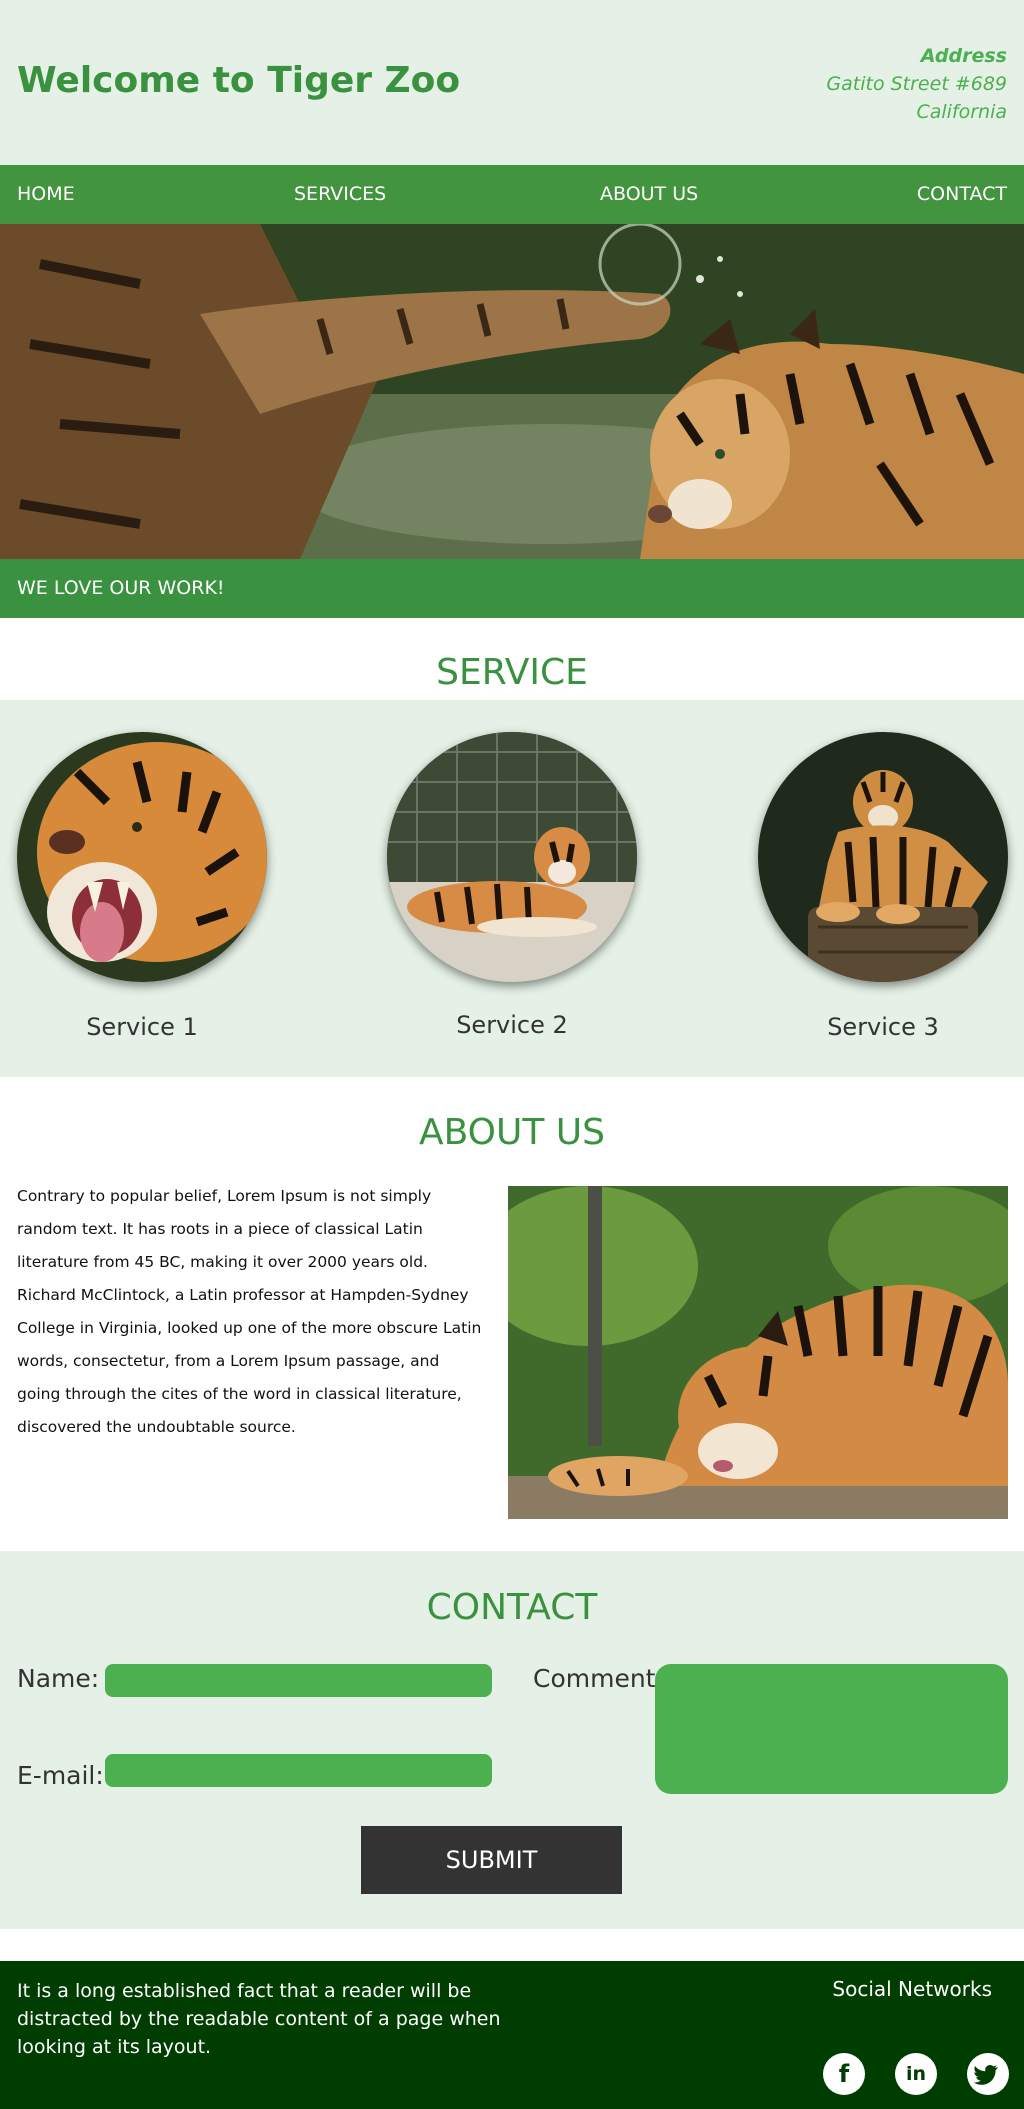  Describe the element at coordinates (60, 1775) in the screenshot. I see `email-label: E-mail:` at that location.